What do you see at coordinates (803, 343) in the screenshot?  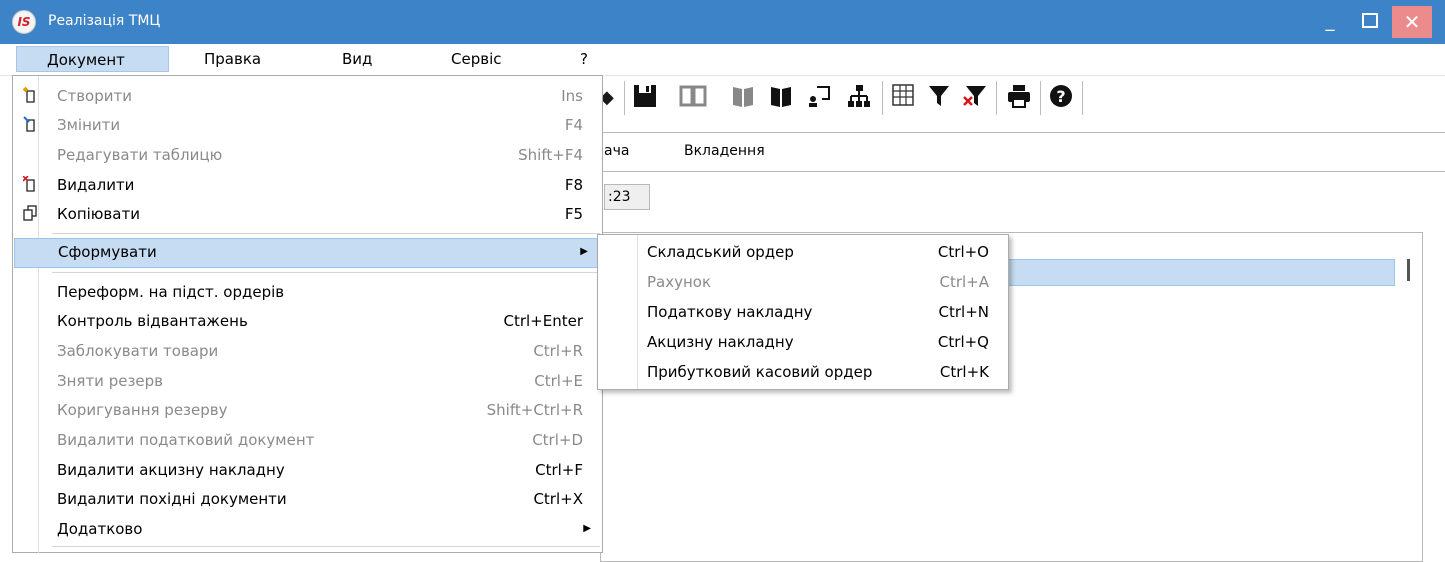 I see `submenu-item-excise-invoice: Акцизну накладну Ctrl+Q` at bounding box center [803, 343].